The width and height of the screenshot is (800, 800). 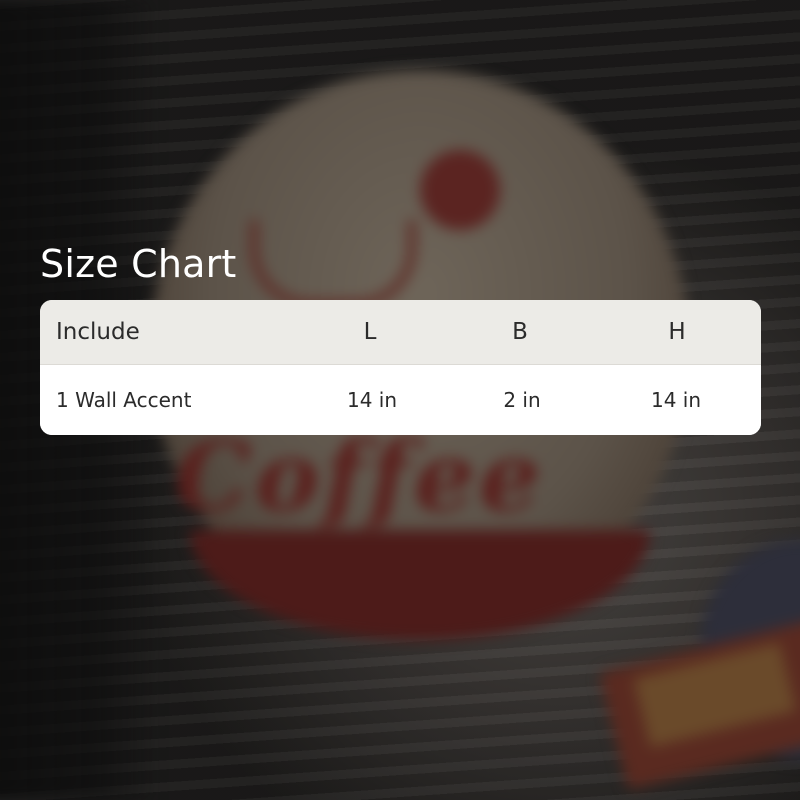 What do you see at coordinates (522, 400) in the screenshot?
I see `cell-breadth: 2 in` at bounding box center [522, 400].